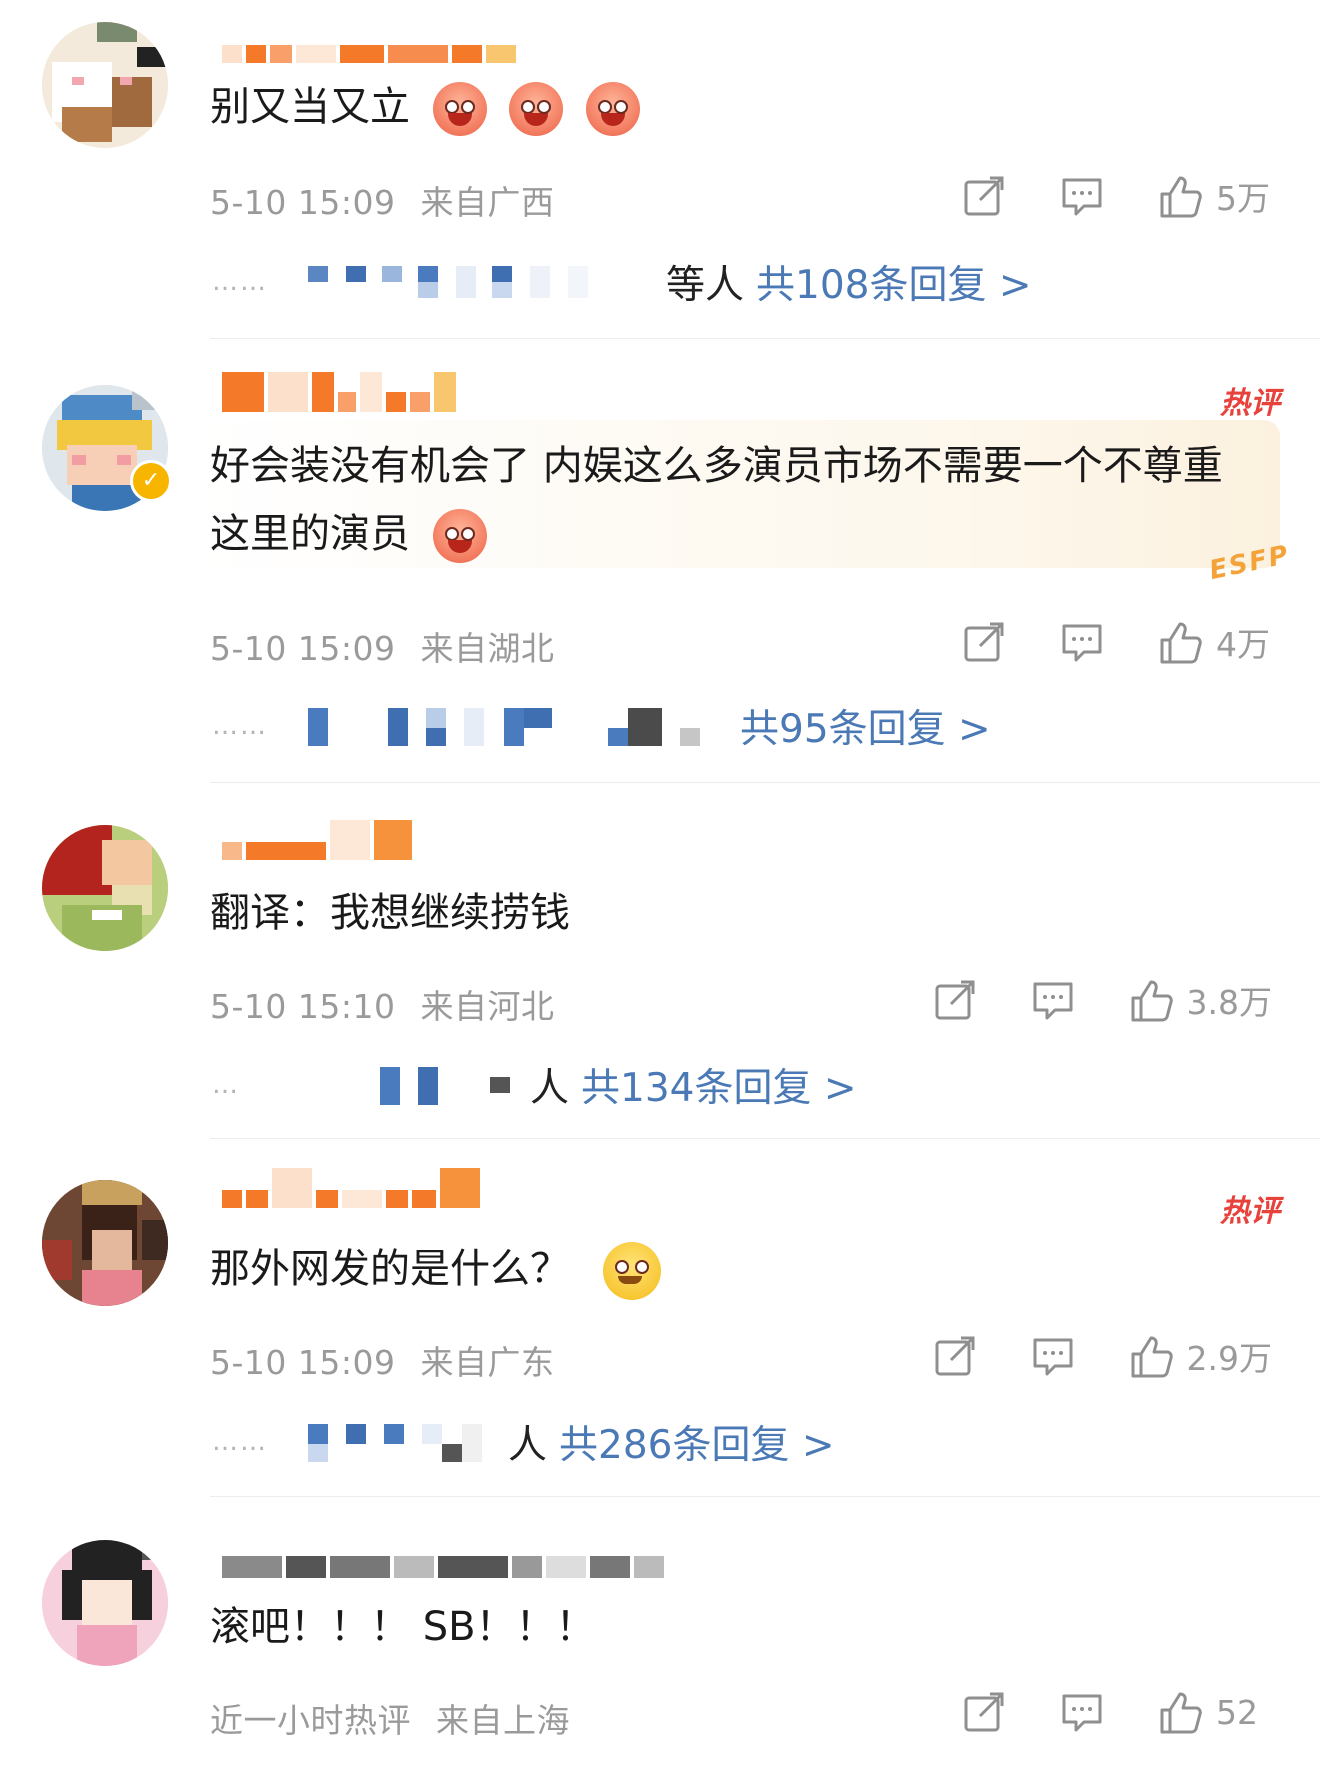  What do you see at coordinates (1237, 1712) in the screenshot?
I see `like-count: 52` at bounding box center [1237, 1712].